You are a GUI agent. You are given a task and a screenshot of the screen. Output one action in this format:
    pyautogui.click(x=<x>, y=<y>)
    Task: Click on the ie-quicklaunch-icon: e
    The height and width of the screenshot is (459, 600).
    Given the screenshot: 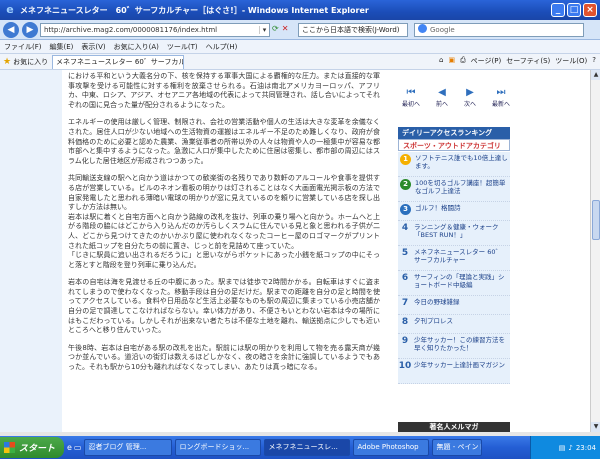 What is the action you would take?
    pyautogui.click(x=69, y=447)
    